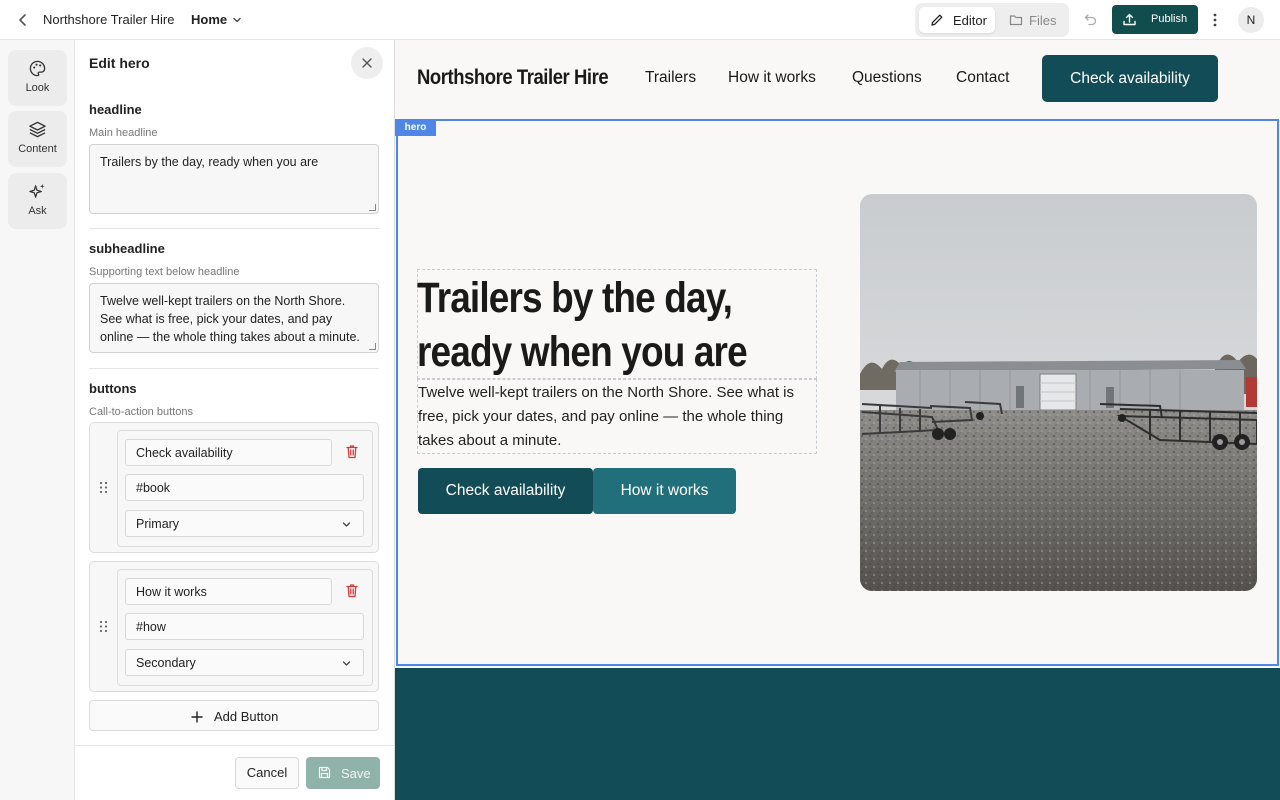  Describe the element at coordinates (1016, 20) in the screenshot. I see `folder-icon` at that location.